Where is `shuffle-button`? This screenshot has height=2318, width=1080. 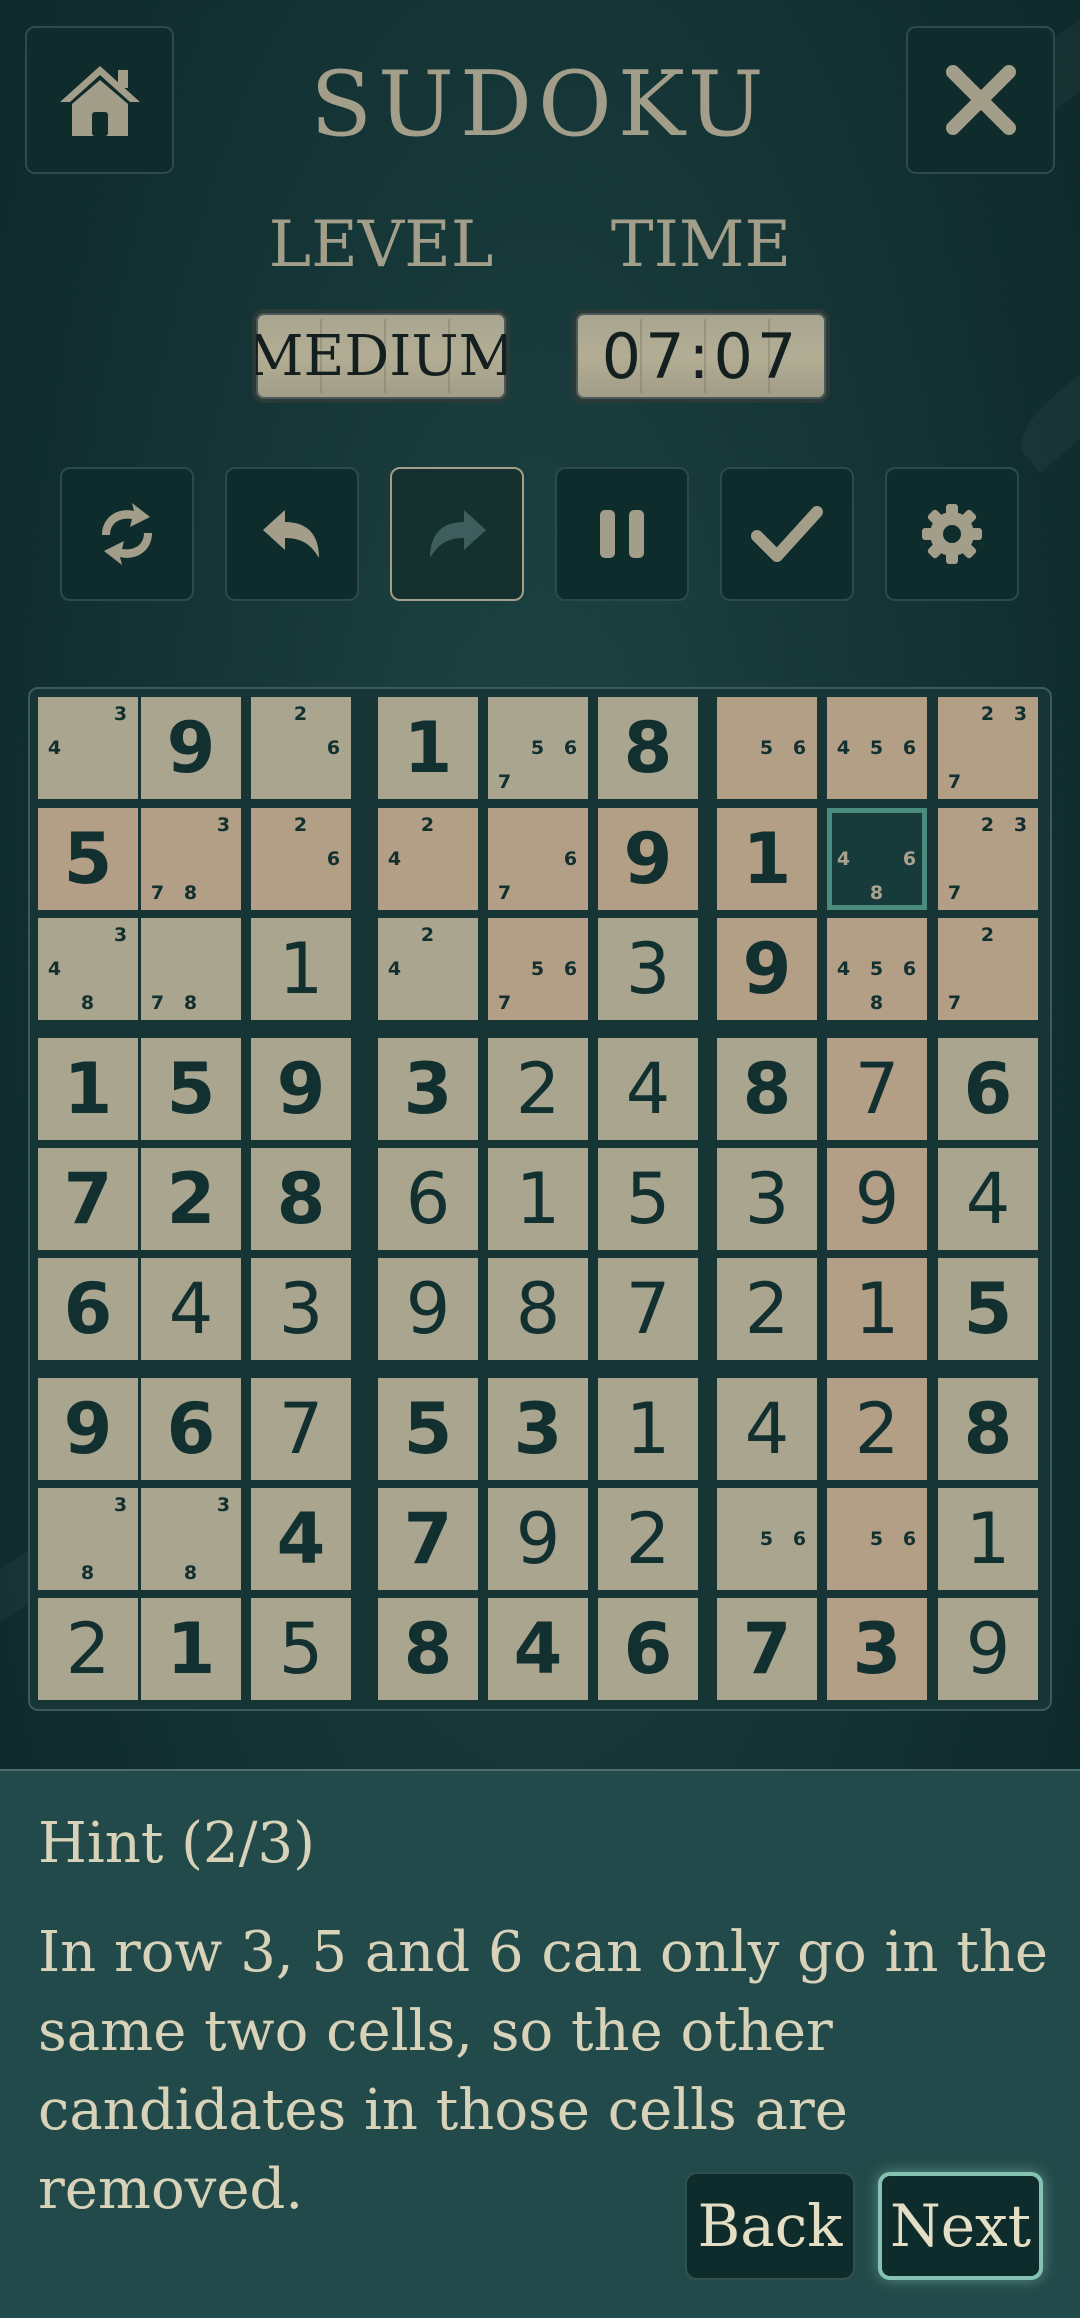
shuffle-button is located at coordinates (127, 534).